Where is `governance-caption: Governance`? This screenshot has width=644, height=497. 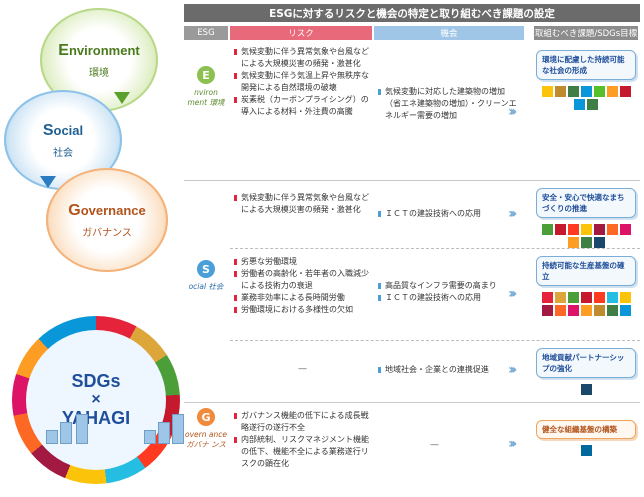 governance-caption: Governance is located at coordinates (107, 210).